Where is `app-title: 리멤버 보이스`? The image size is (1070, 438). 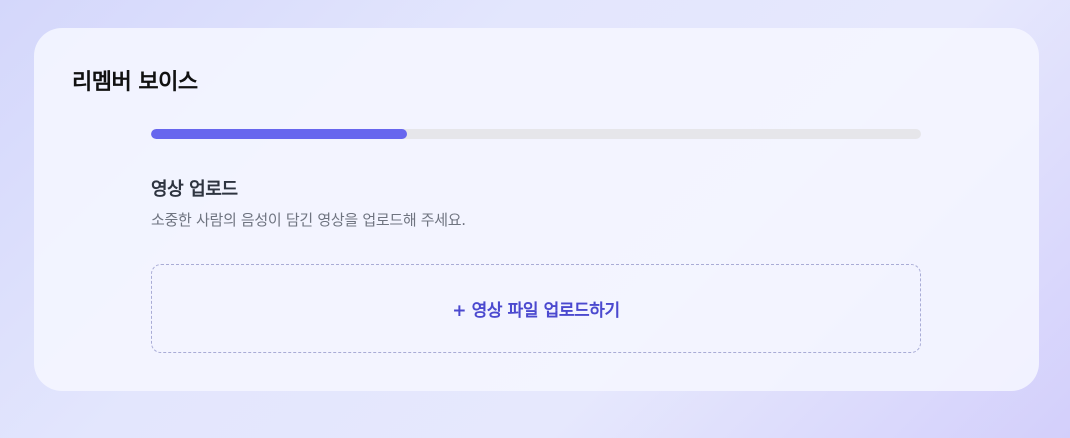
app-title: 리멤버 보이스 is located at coordinates (135, 82).